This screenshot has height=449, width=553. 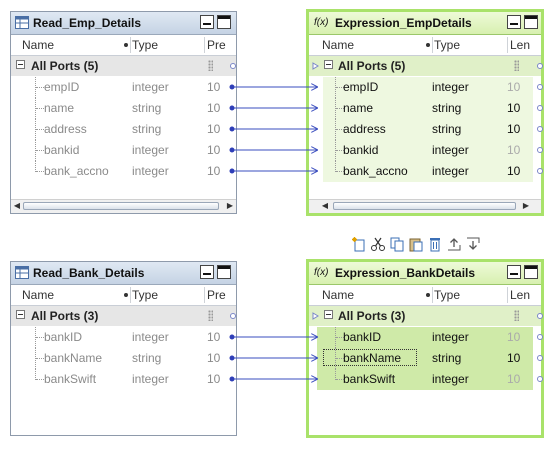 I want to click on panel-title-bar: f(x) Expression_EmpDetails, so click(x=425, y=23).